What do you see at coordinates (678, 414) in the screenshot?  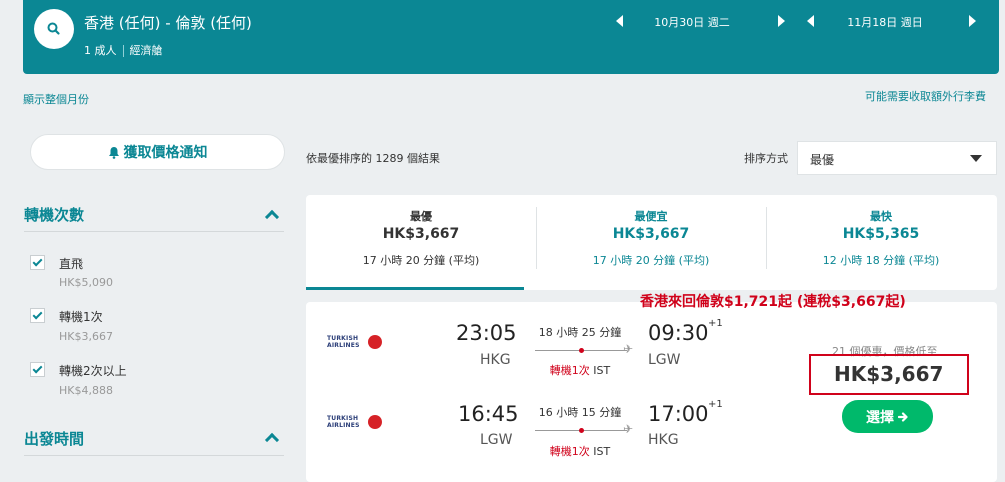 I see `inbound-arrive-time: 17:00` at bounding box center [678, 414].